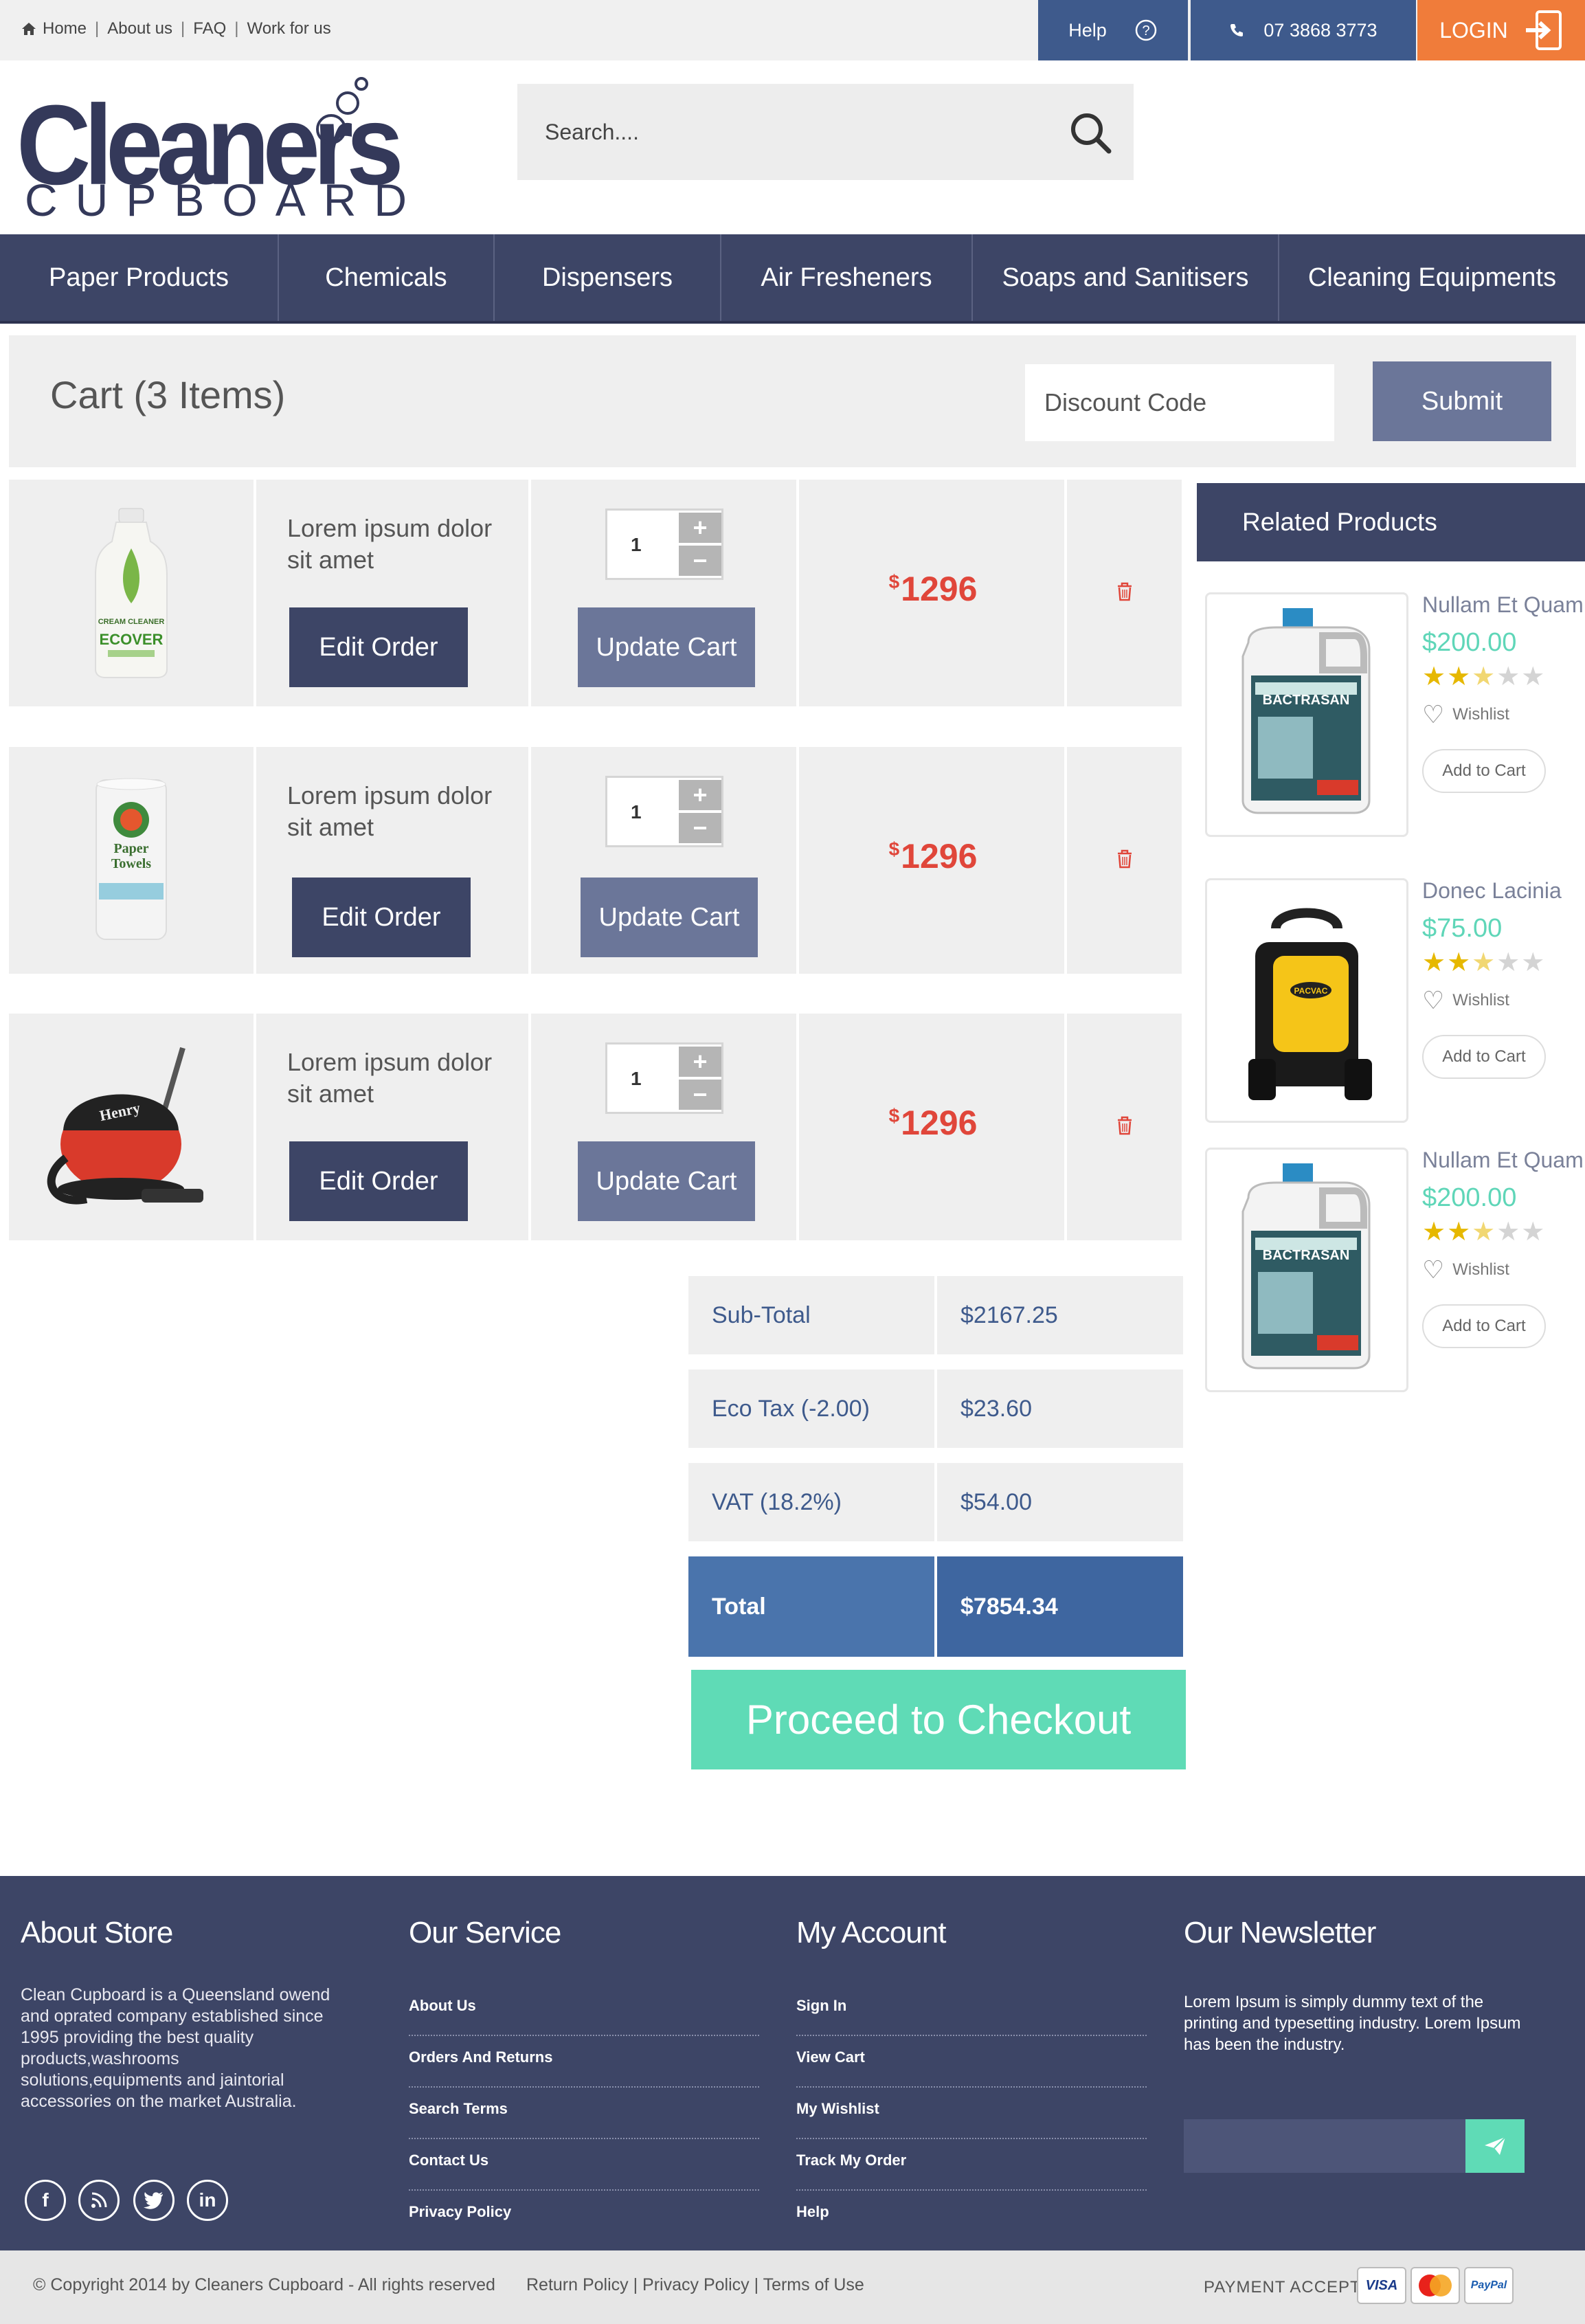  I want to click on product-image-bactrasan: BACTRASAN, so click(1306, 1266).